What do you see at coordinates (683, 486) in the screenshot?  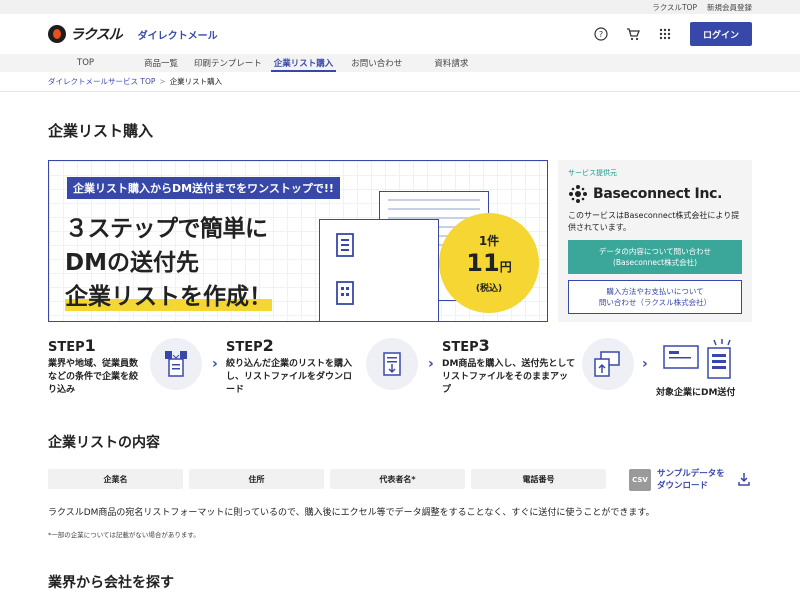 I see `sample-download-line2: ダウンロード` at bounding box center [683, 486].